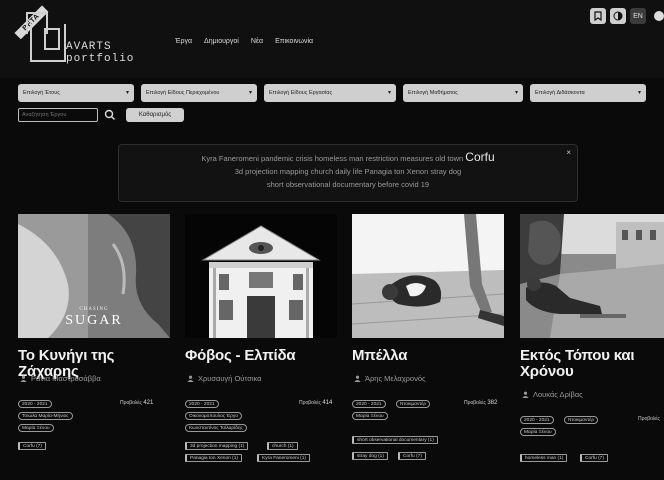 The height and width of the screenshot is (480, 664). What do you see at coordinates (76, 93) in the screenshot?
I see `year-select: Επιλογή Έτους ▾` at bounding box center [76, 93].